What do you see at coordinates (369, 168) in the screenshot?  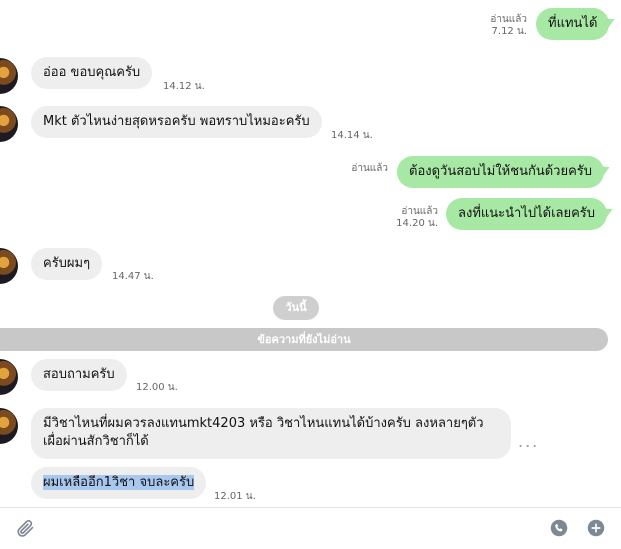 I see `read-receipt: อ่านแล้ว` at bounding box center [369, 168].